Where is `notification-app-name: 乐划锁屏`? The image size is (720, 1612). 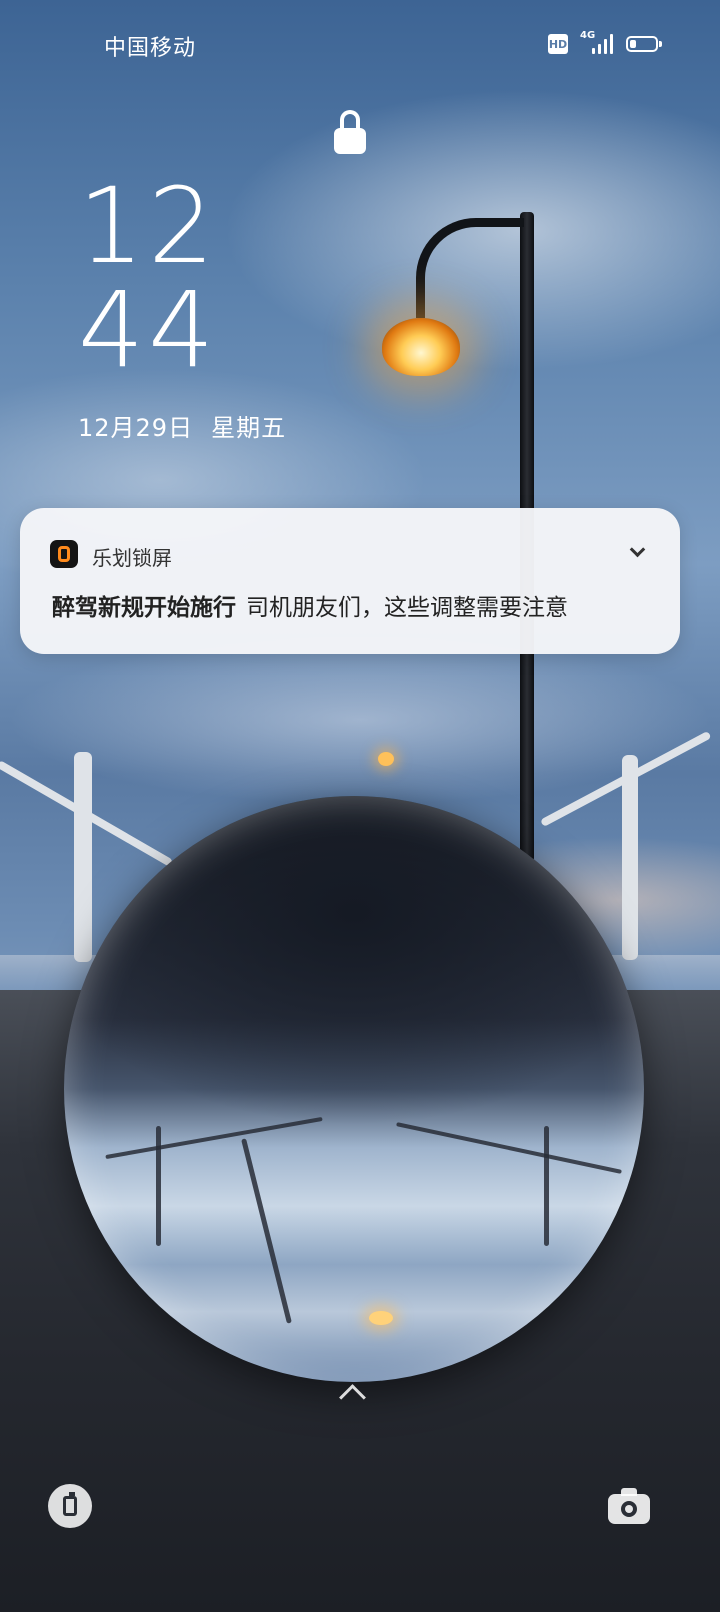 notification-app-name: 乐划锁屏 is located at coordinates (132, 558).